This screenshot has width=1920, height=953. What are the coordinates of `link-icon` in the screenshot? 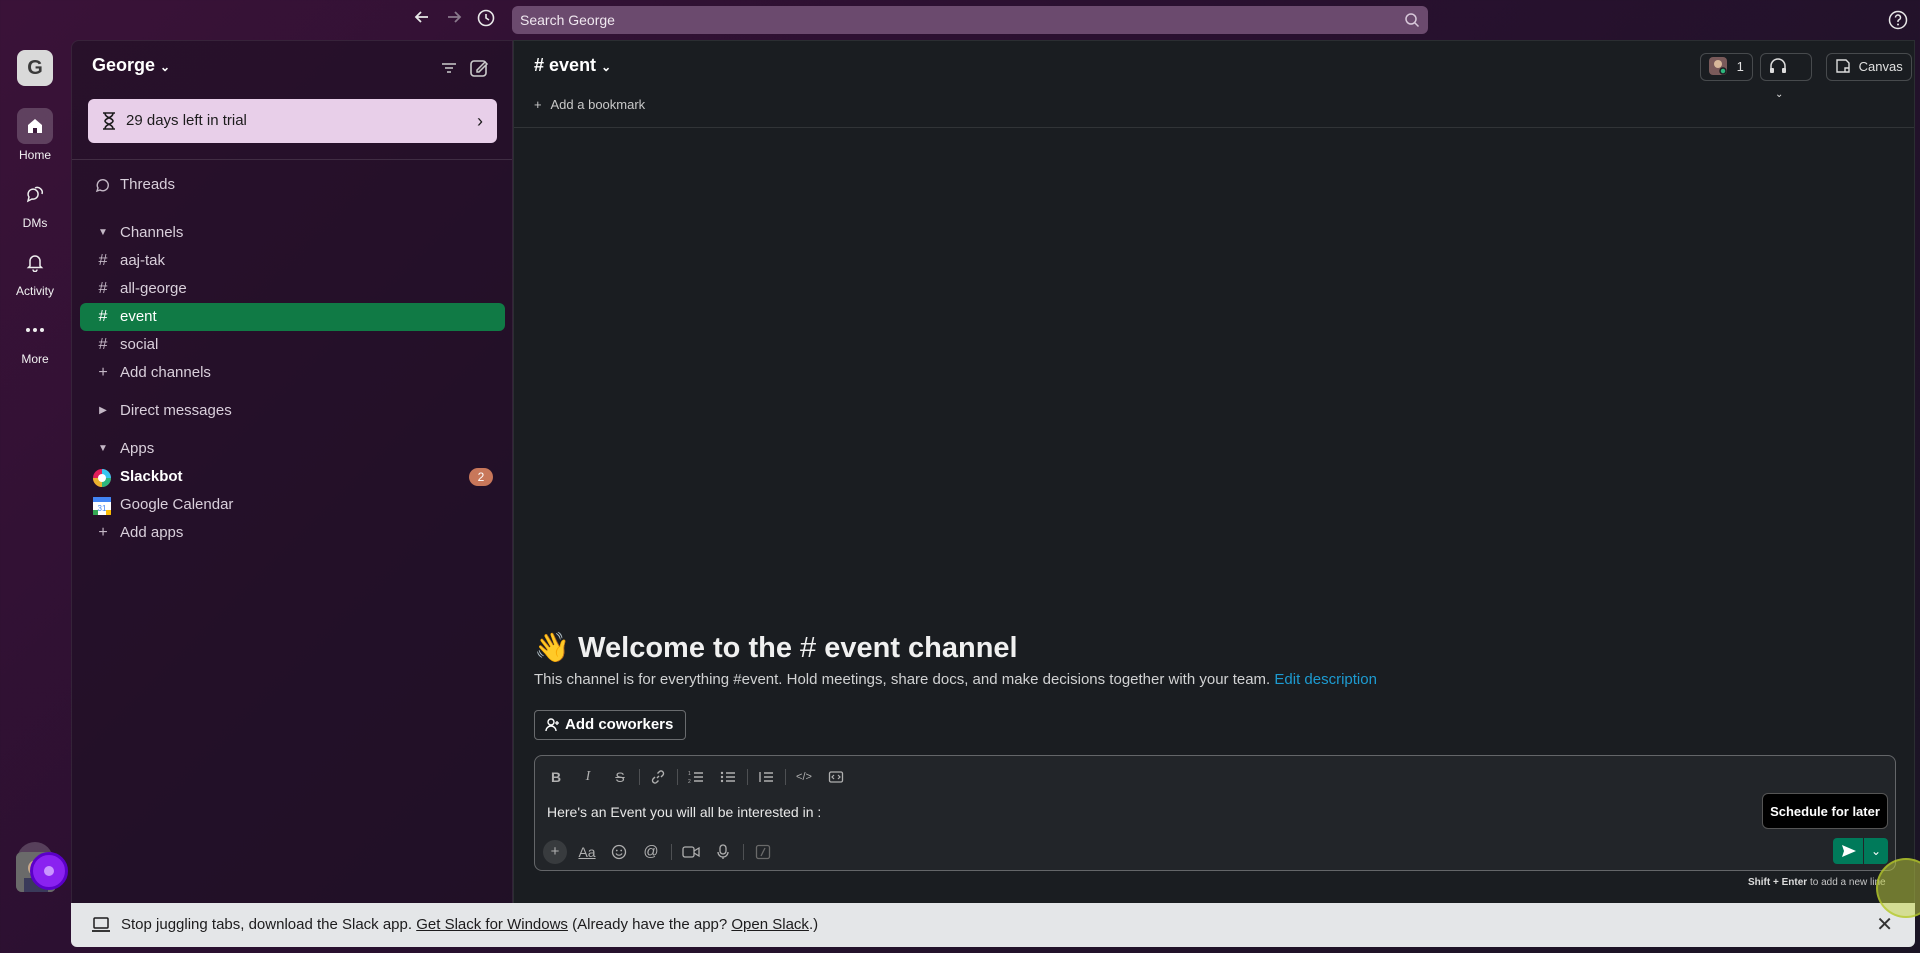 It's located at (658, 777).